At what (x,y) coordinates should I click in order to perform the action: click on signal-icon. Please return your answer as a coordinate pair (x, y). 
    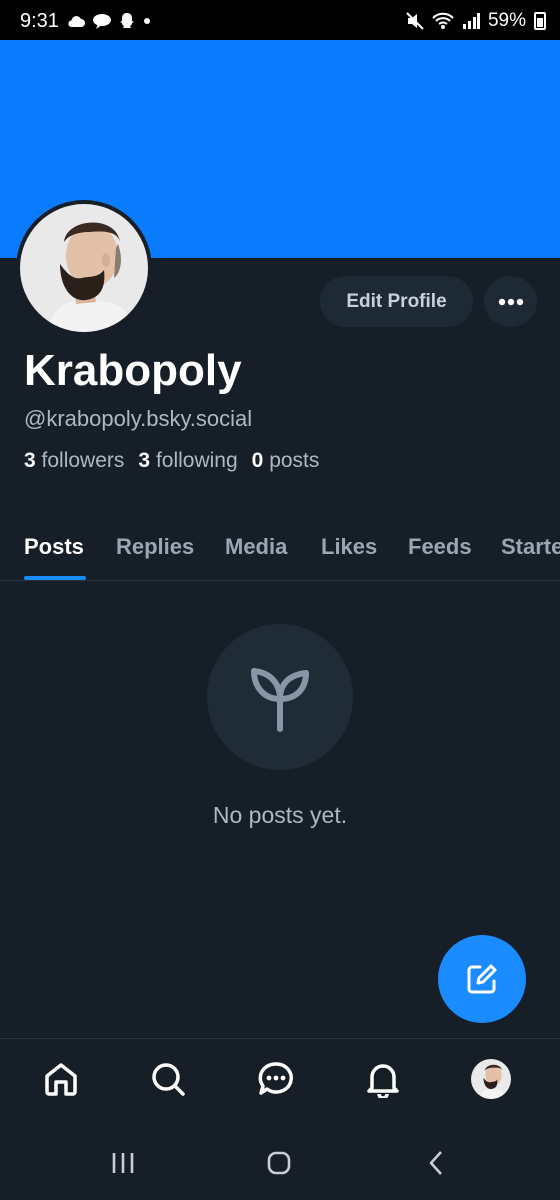
    Looking at the image, I should click on (471, 21).